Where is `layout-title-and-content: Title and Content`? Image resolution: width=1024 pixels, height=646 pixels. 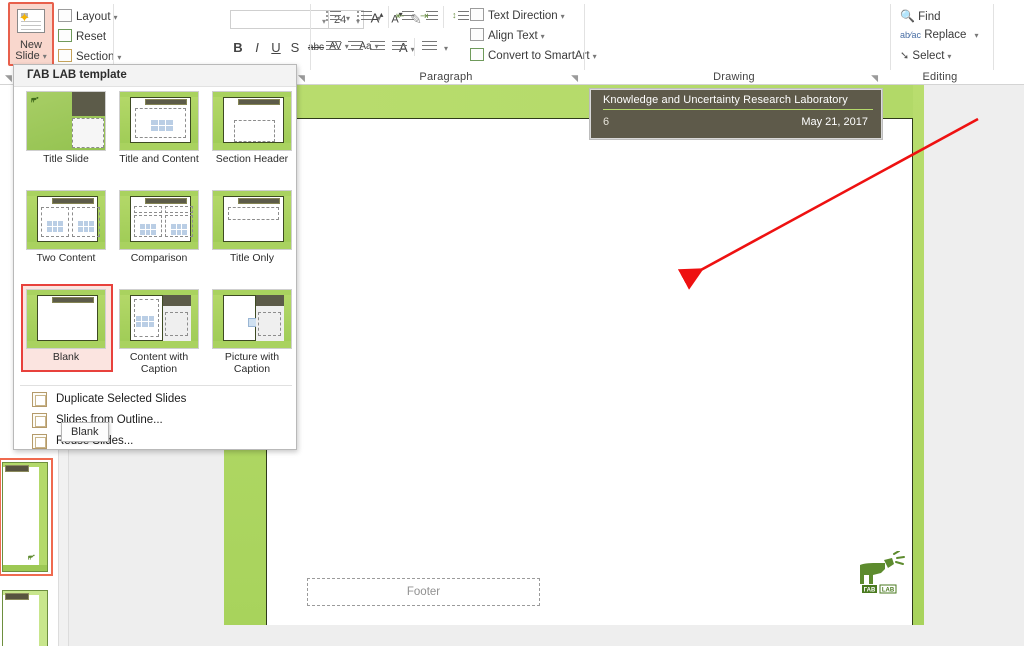 layout-title-and-content: Title and Content is located at coordinates (159, 134).